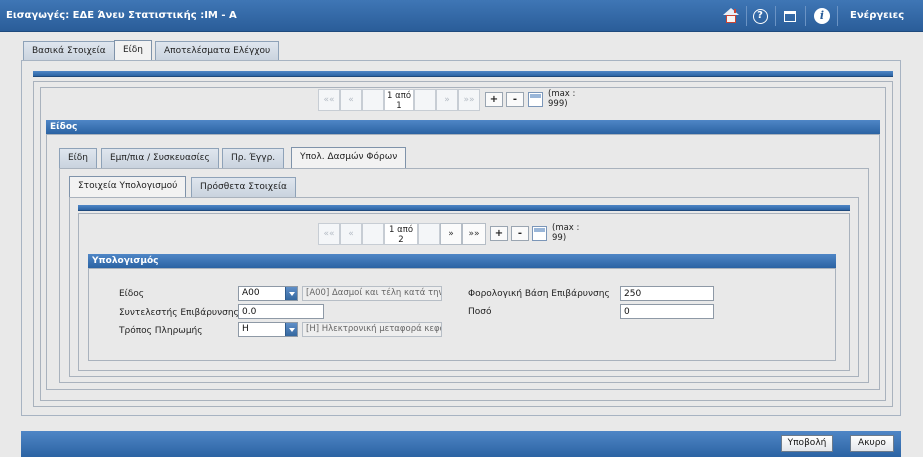 The height and width of the screenshot is (457, 923). Describe the element at coordinates (520, 233) in the screenshot. I see `inner-remove-button: -` at that location.